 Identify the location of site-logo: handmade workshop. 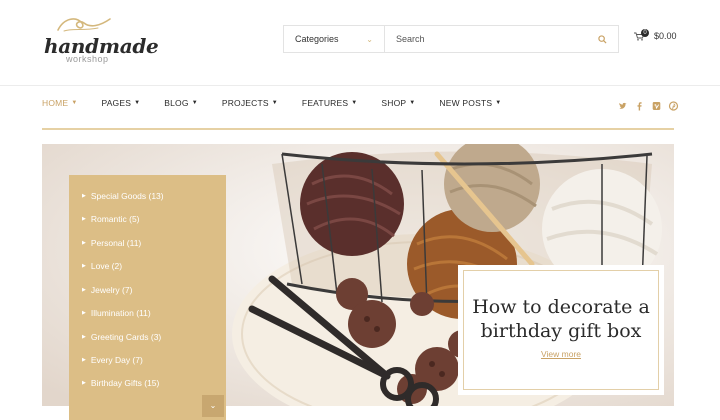
(99, 40).